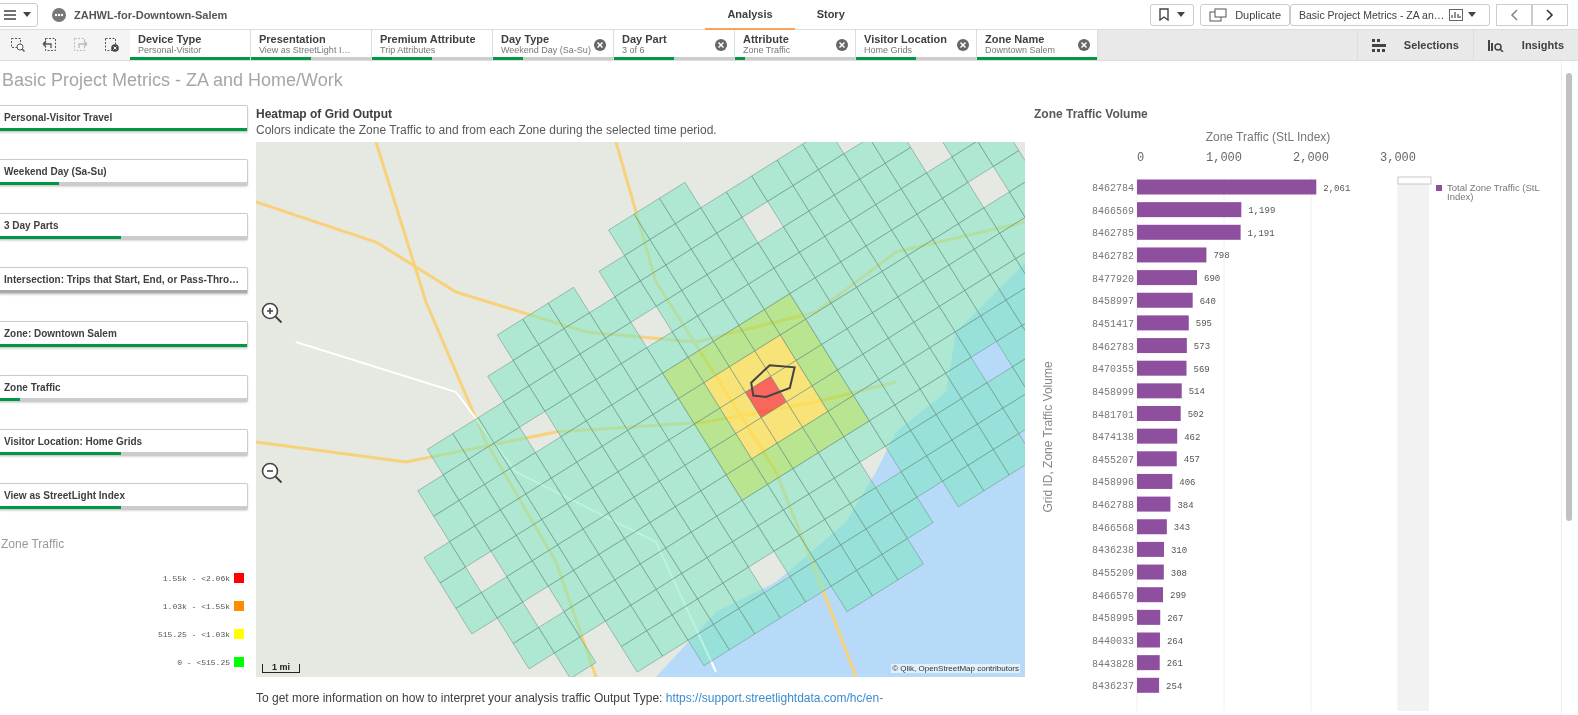  Describe the element at coordinates (151, 14) in the screenshot. I see `app-title: ZAHWL-for-Downtown-Salem` at that location.